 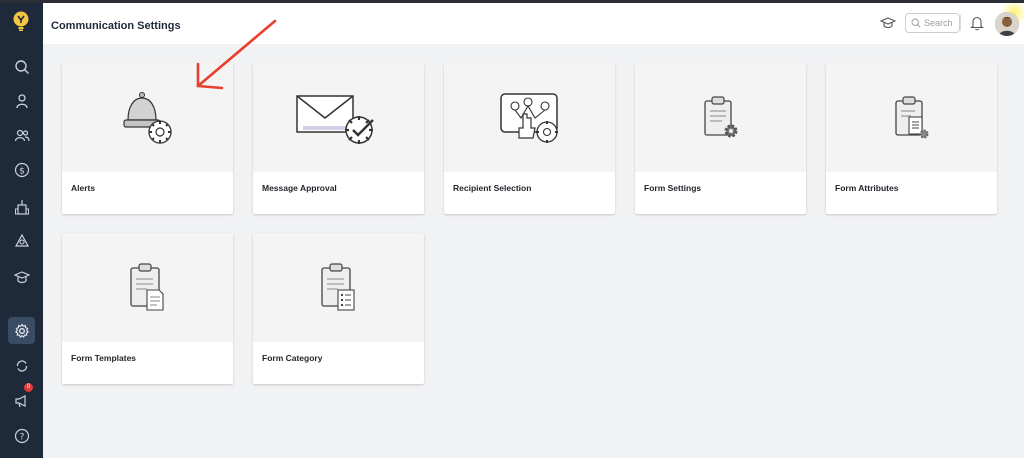 I want to click on card-form-category: Form Category, so click(x=338, y=308).